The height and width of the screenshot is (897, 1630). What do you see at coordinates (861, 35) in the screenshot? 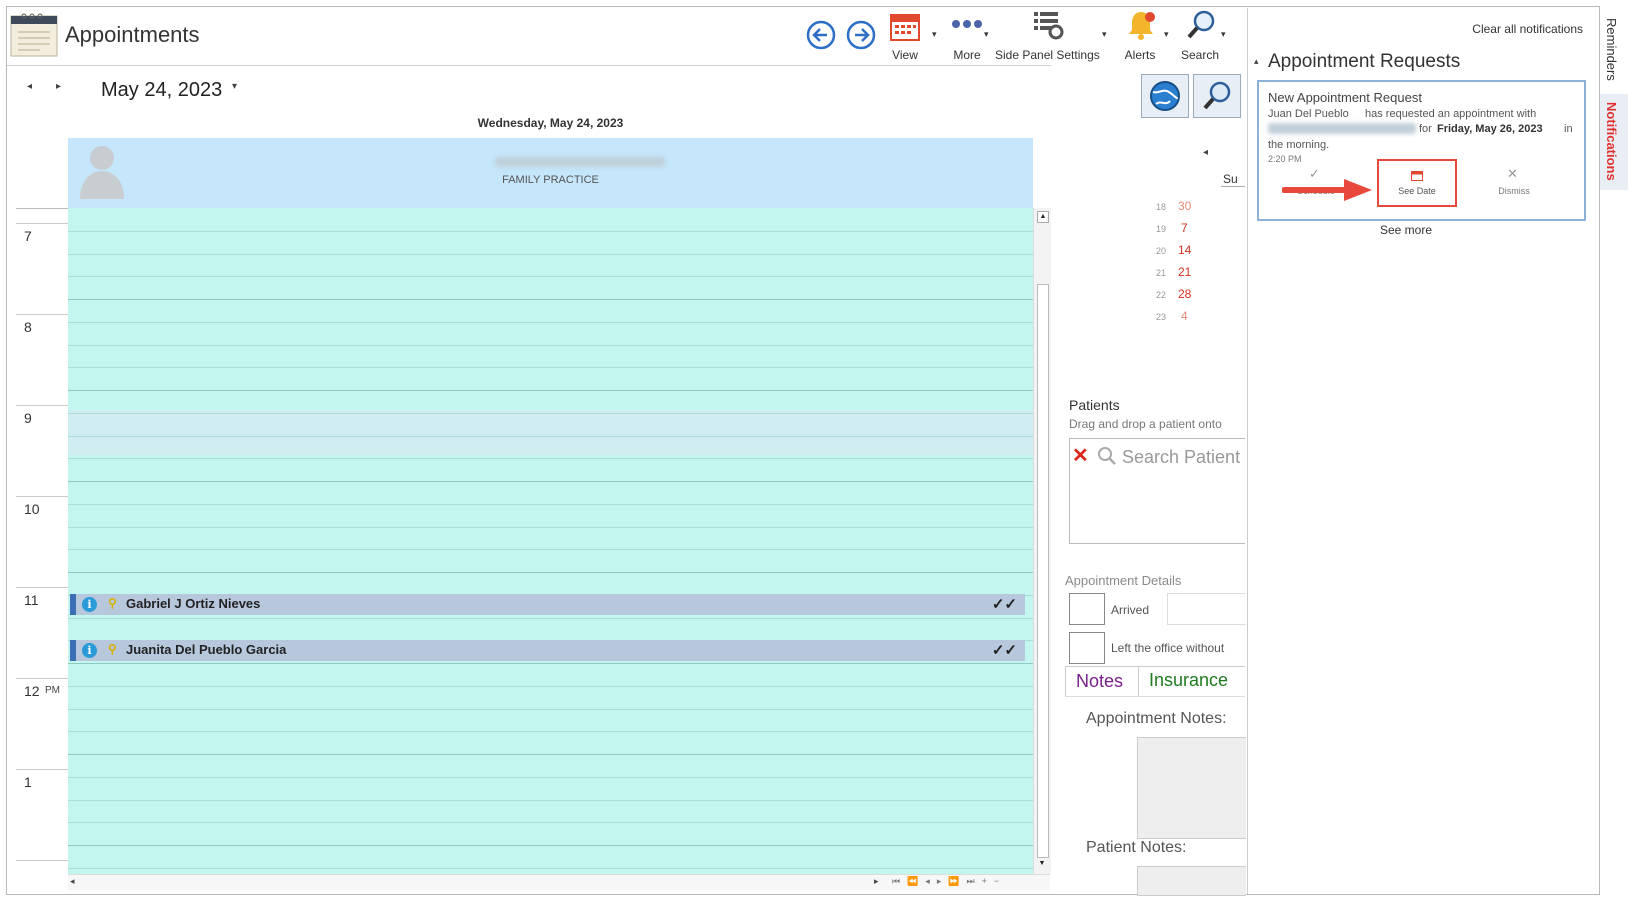
I see `forward-arrow-button` at bounding box center [861, 35].